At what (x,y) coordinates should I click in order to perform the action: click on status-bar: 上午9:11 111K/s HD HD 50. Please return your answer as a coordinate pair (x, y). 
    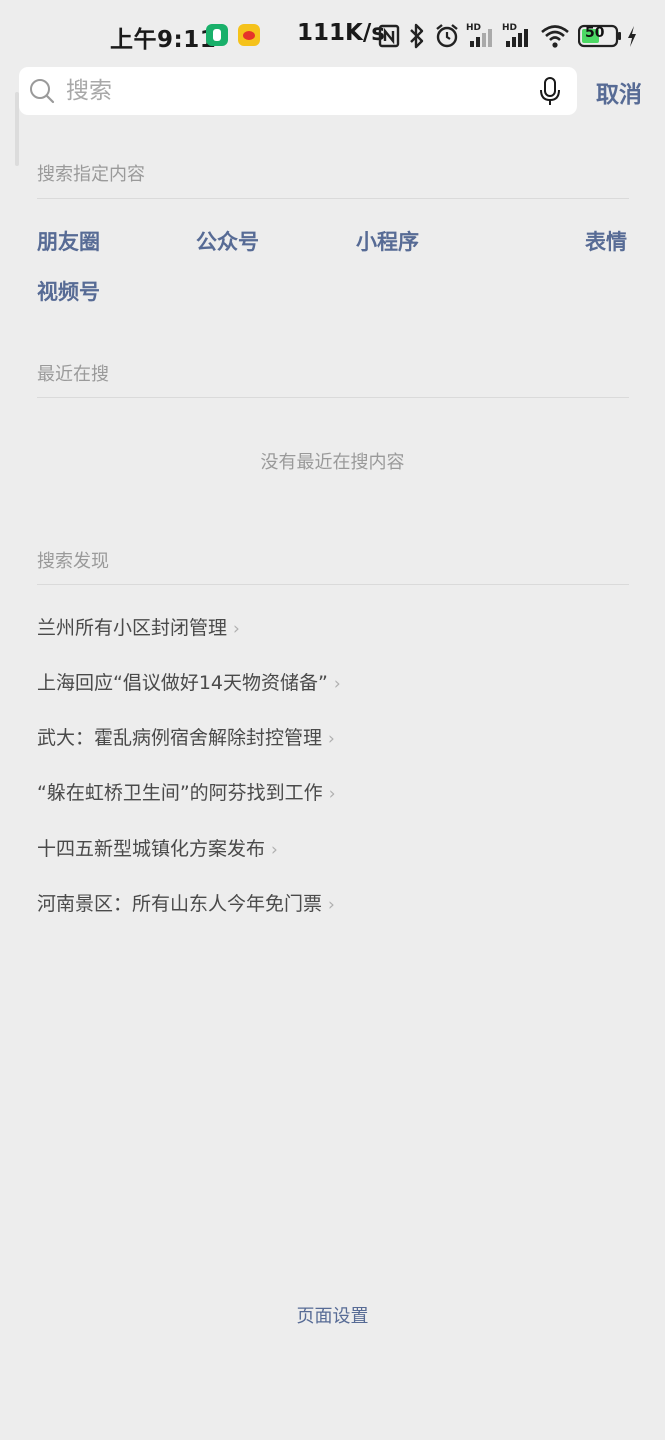
    Looking at the image, I should click on (332, 36).